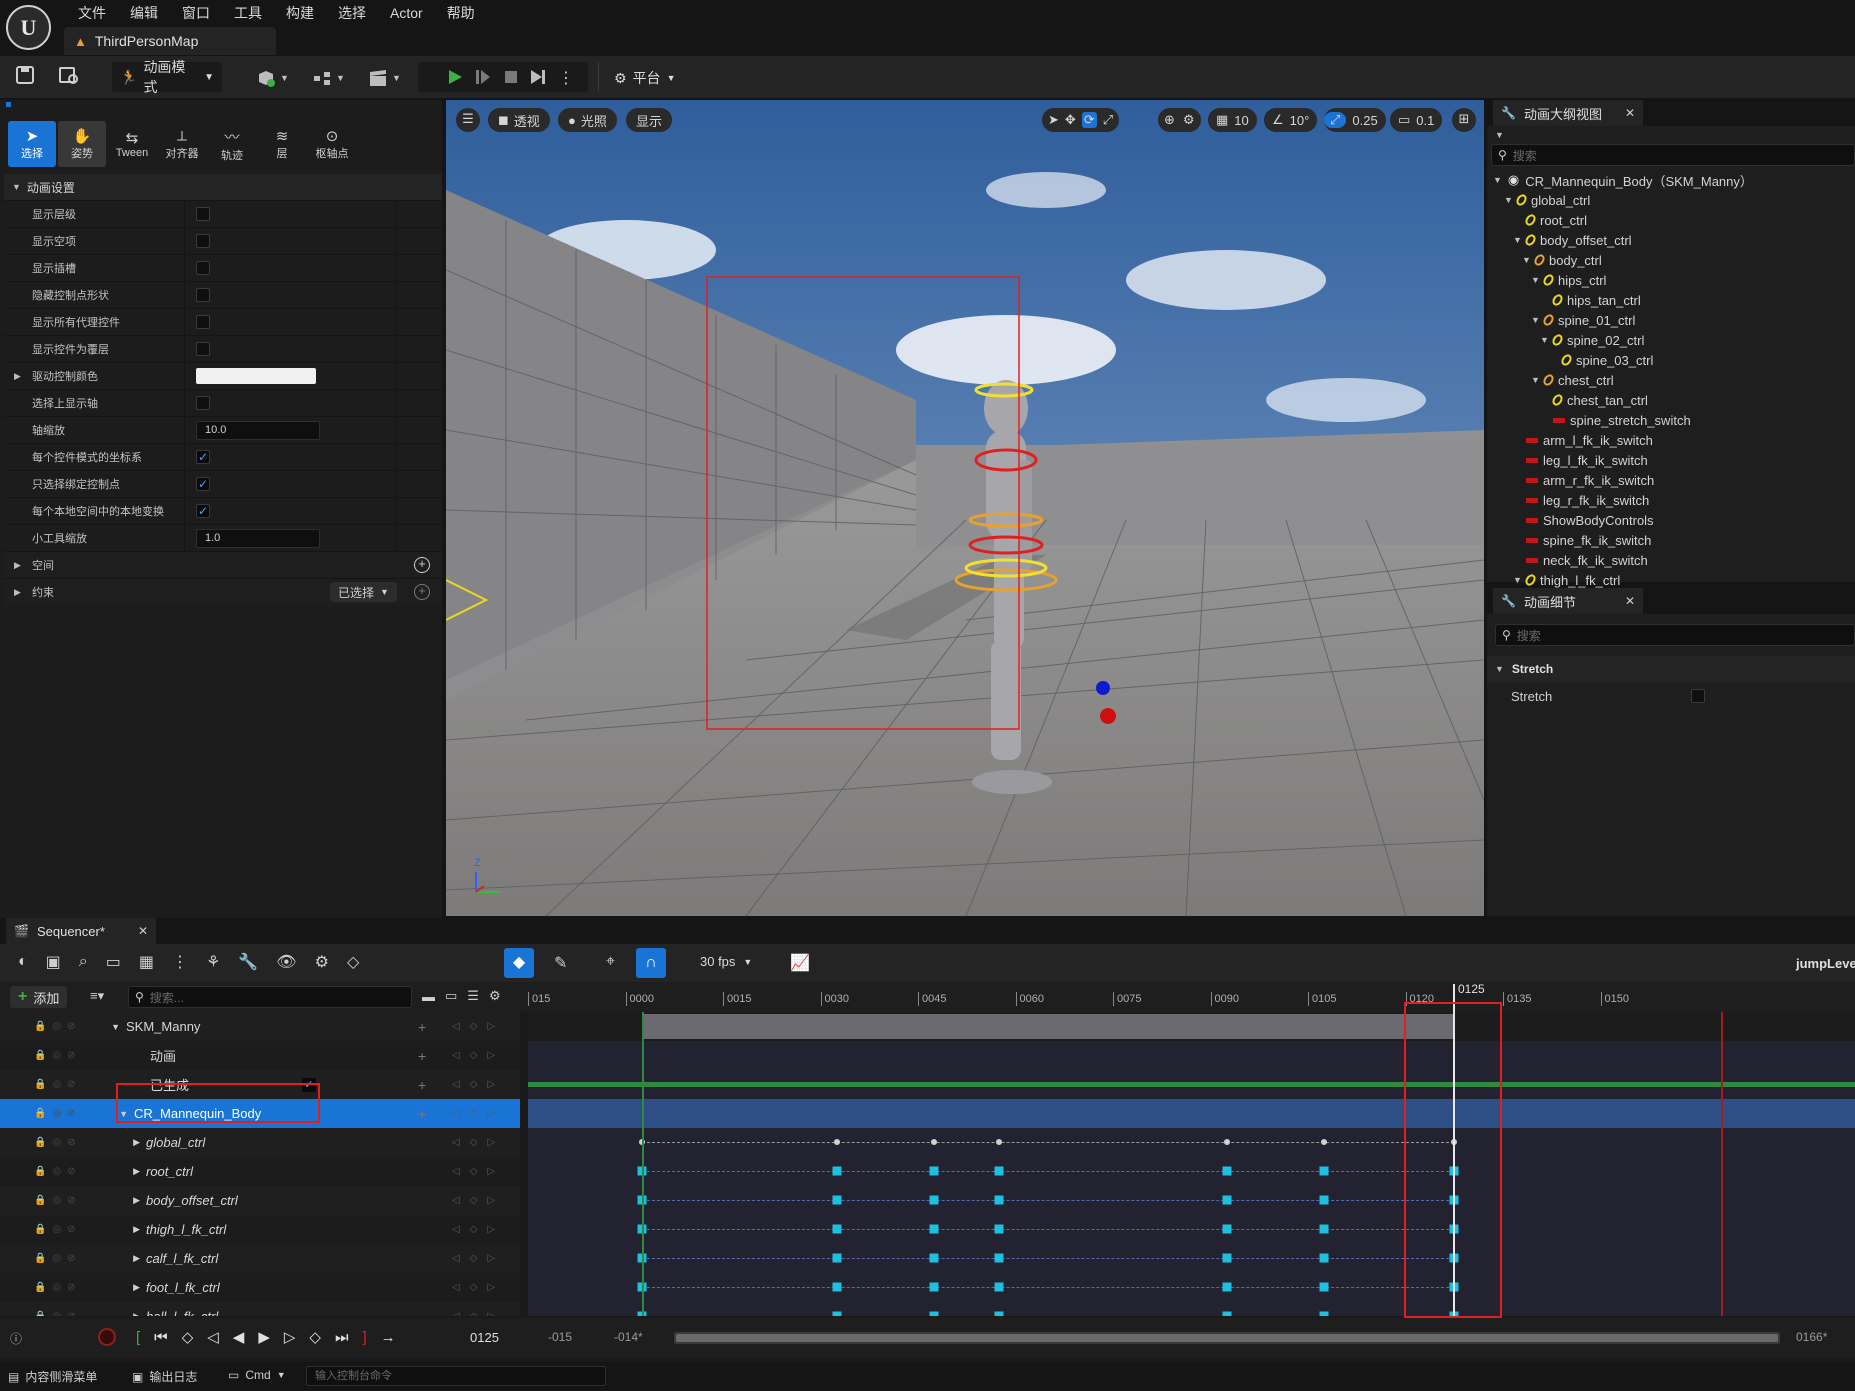  What do you see at coordinates (1671, 240) in the screenshot?
I see `outliner-item: ▼ body_offset_ctrl` at bounding box center [1671, 240].